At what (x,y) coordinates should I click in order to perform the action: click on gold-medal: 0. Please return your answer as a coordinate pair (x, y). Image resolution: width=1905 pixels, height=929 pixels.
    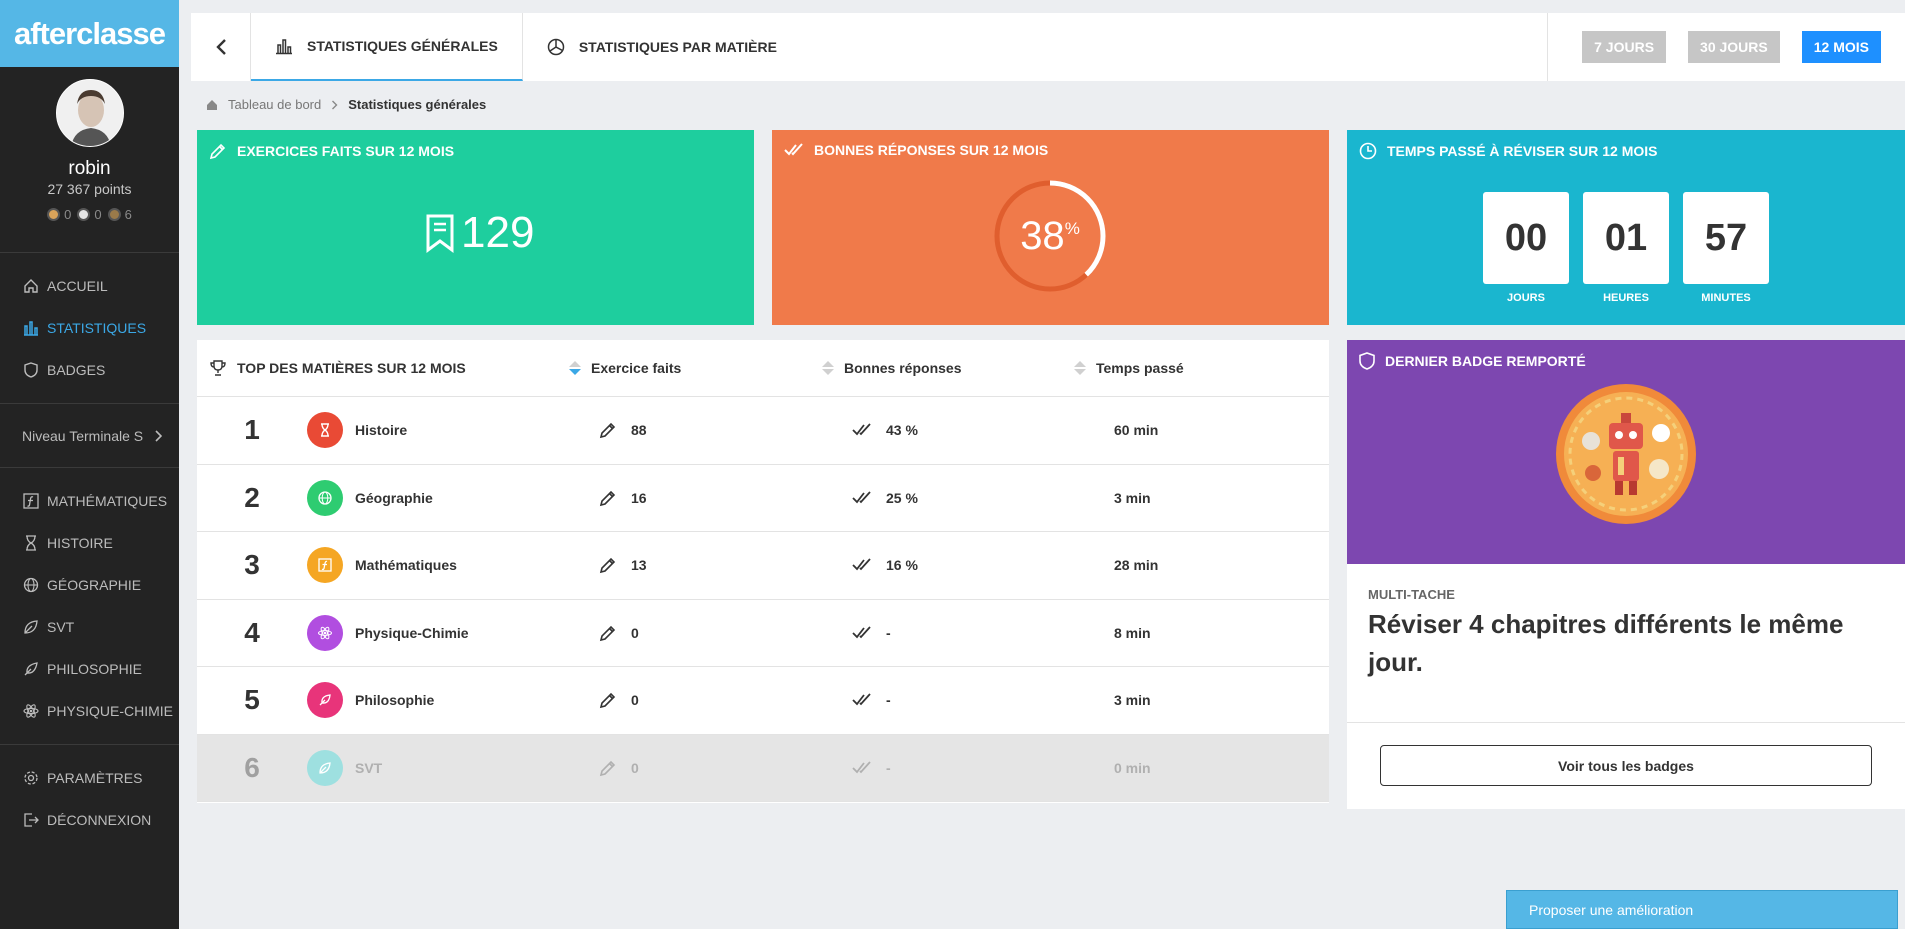
    Looking at the image, I should click on (59, 214).